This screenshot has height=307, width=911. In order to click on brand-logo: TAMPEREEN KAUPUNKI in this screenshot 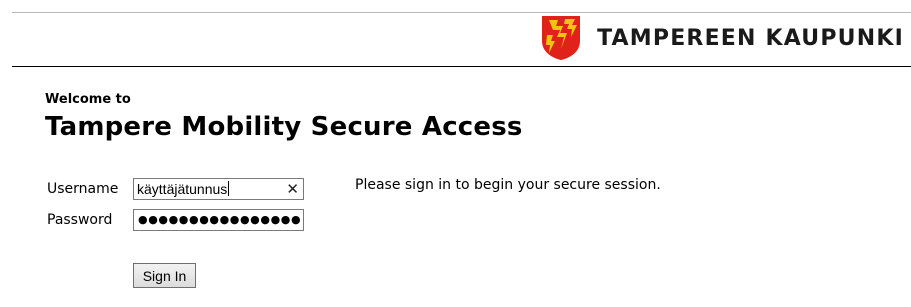, I will do `click(722, 38)`.